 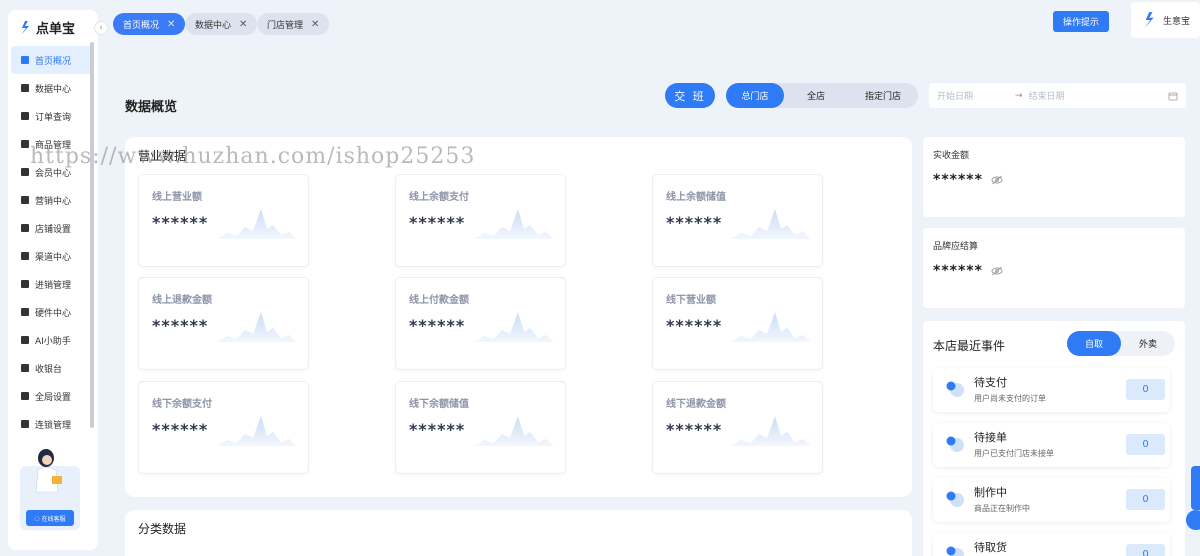 What do you see at coordinates (1094, 343) in the screenshot?
I see `mode-pickup: 自取` at bounding box center [1094, 343].